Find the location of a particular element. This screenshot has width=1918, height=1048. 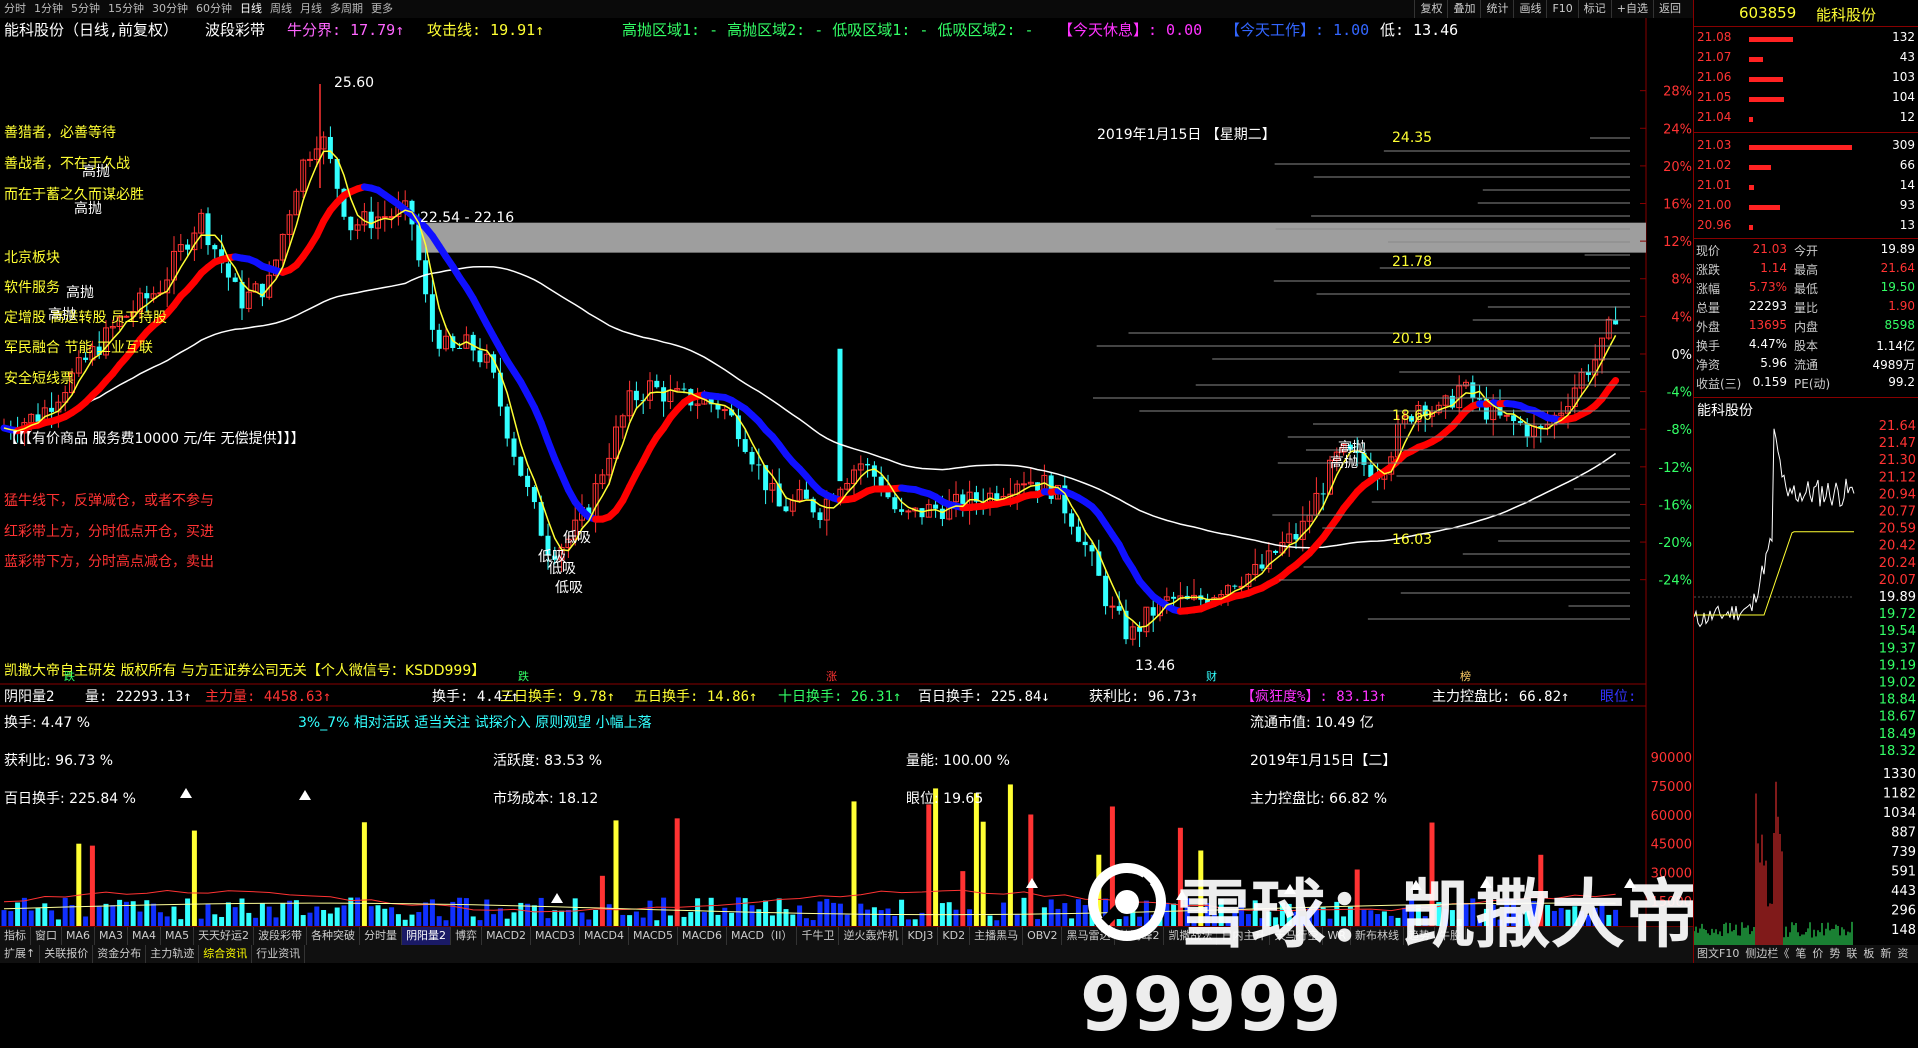

period-tab: 更多 is located at coordinates (382, 9).